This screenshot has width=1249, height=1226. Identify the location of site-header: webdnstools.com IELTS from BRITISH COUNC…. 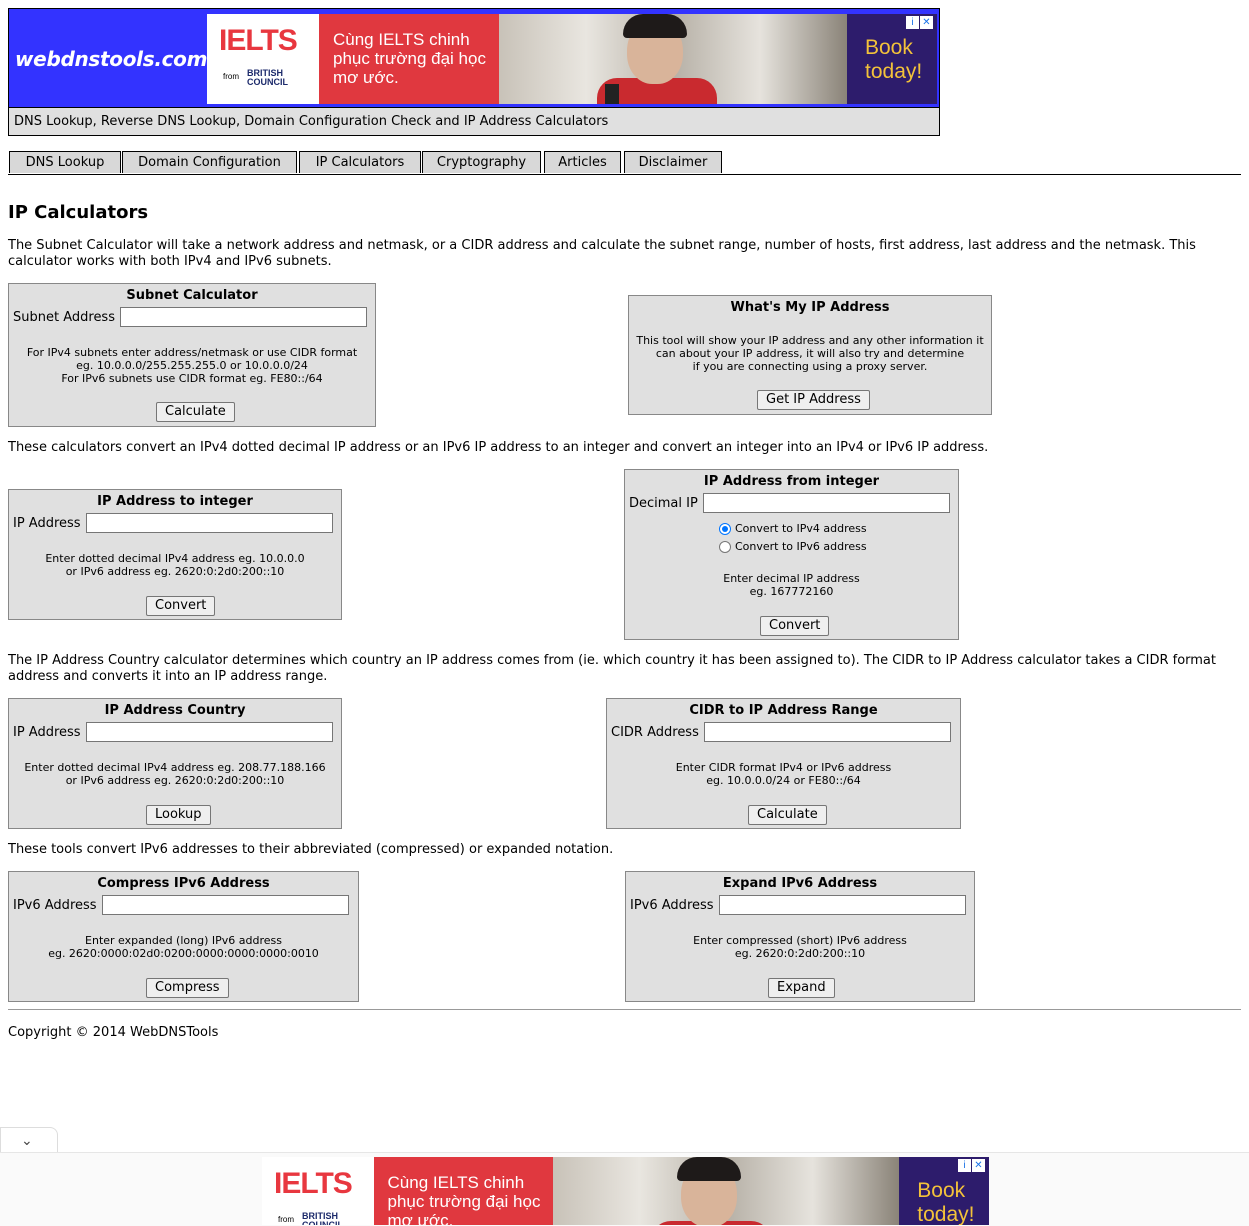
(474, 72).